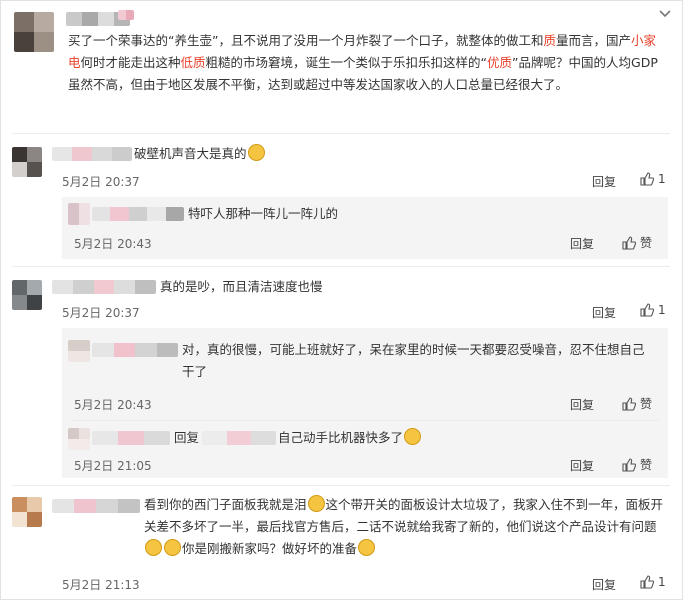 Image resolution: width=683 pixels, height=600 pixels. What do you see at coordinates (239, 438) in the screenshot?
I see `mention-mosaic` at bounding box center [239, 438].